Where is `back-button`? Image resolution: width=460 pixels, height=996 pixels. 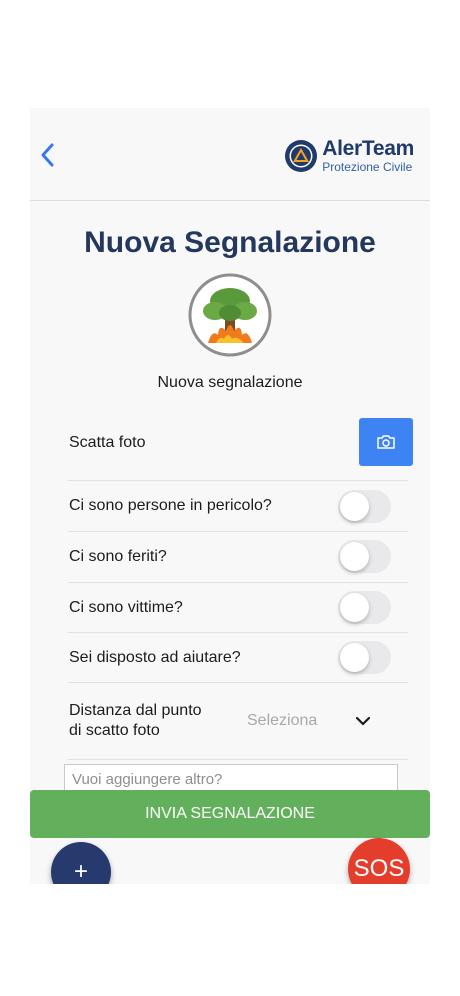 back-button is located at coordinates (48, 155).